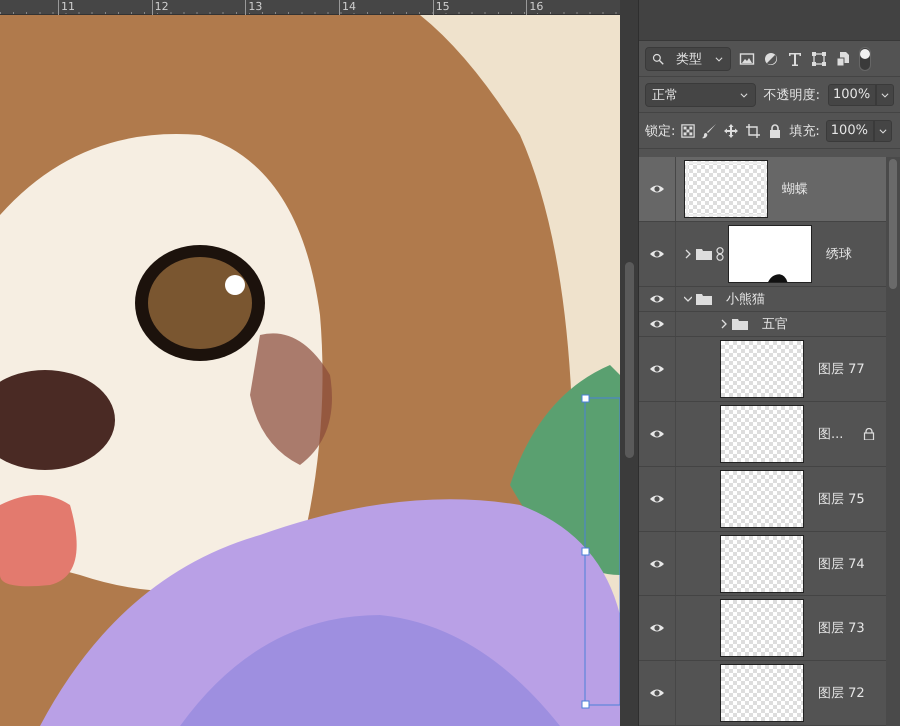 Image resolution: width=900 pixels, height=726 pixels. What do you see at coordinates (841, 499) in the screenshot?
I see `layer-name: 图层 75` at bounding box center [841, 499].